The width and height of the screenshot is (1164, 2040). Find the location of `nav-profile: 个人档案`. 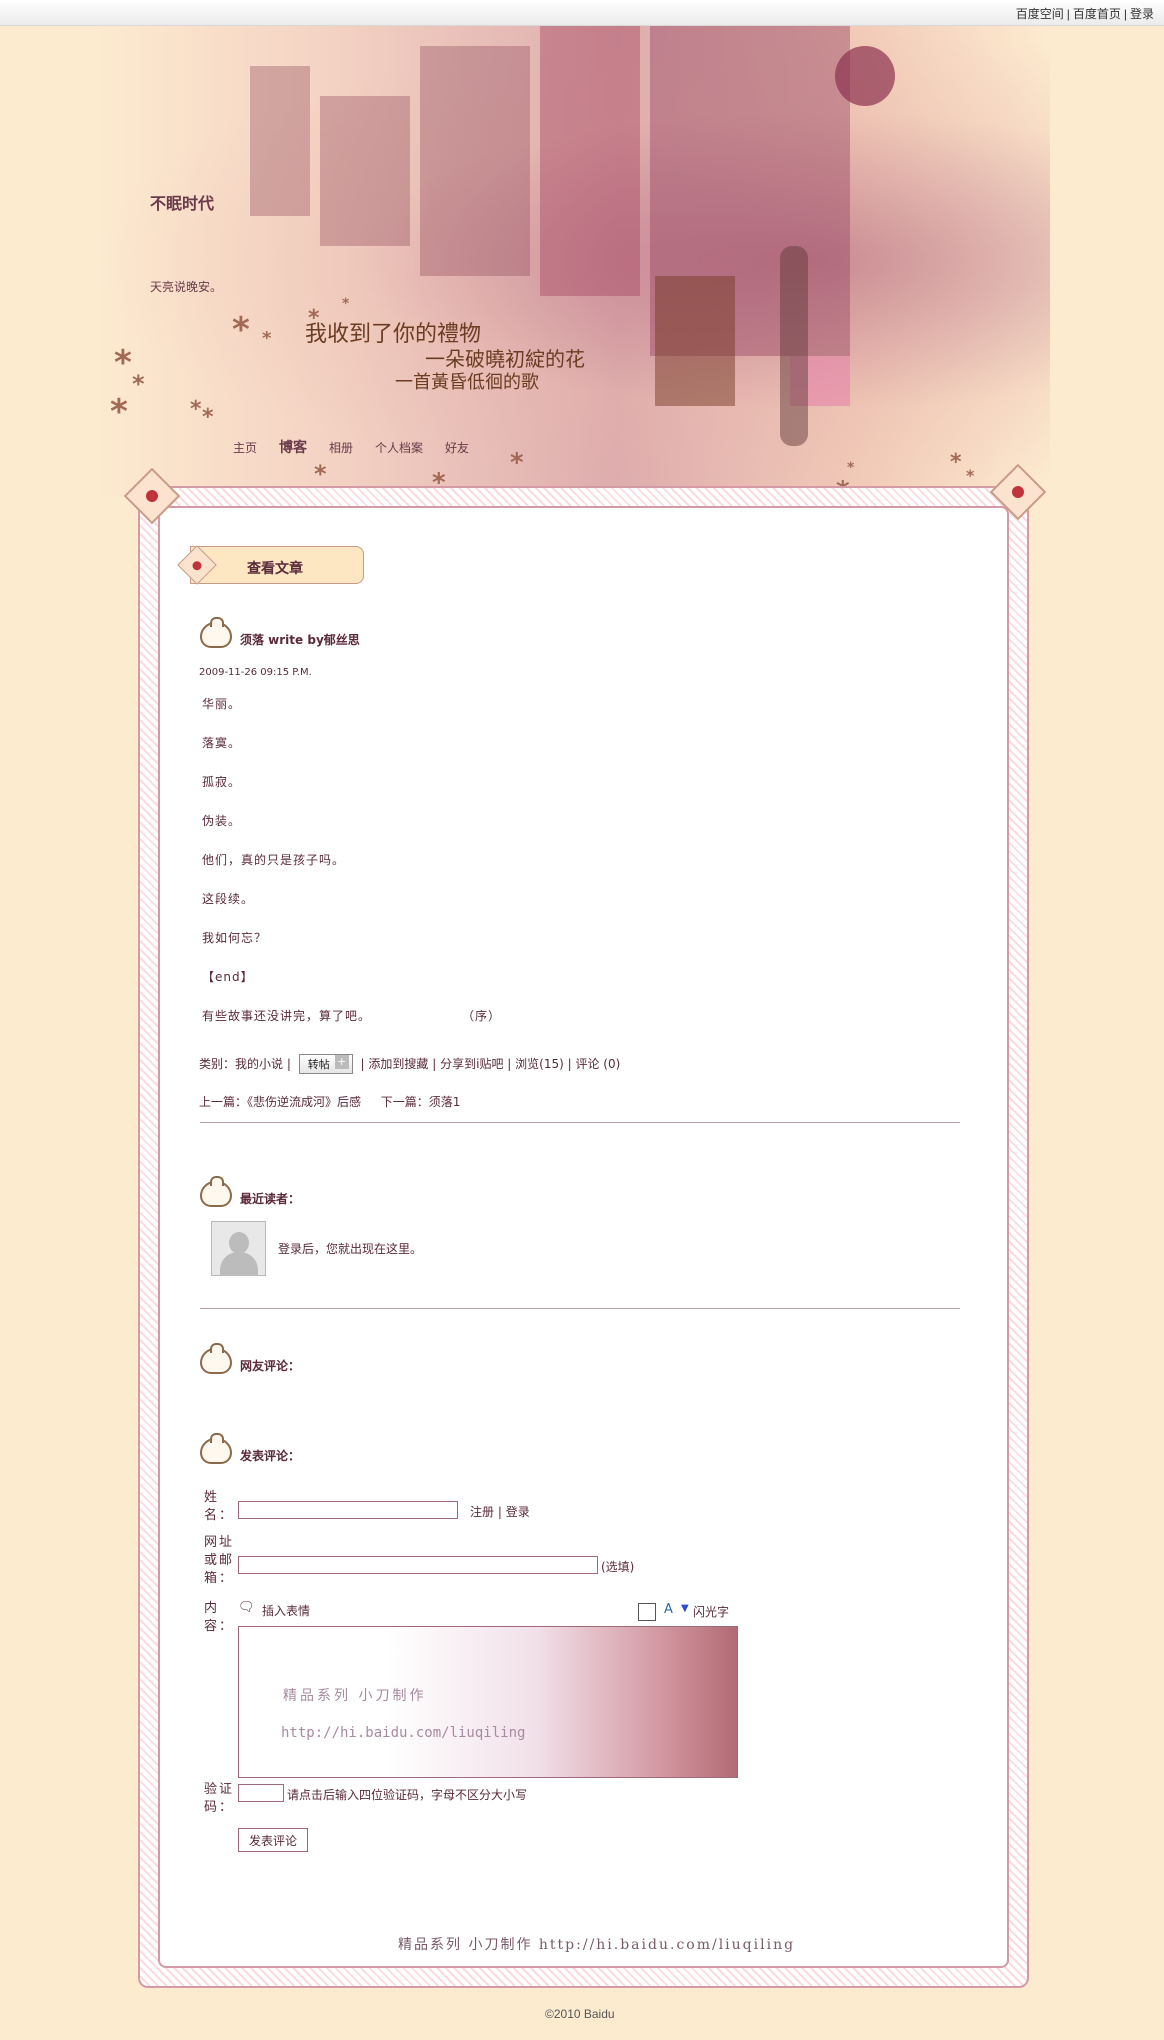

nav-profile: 个人档案 is located at coordinates (399, 447).